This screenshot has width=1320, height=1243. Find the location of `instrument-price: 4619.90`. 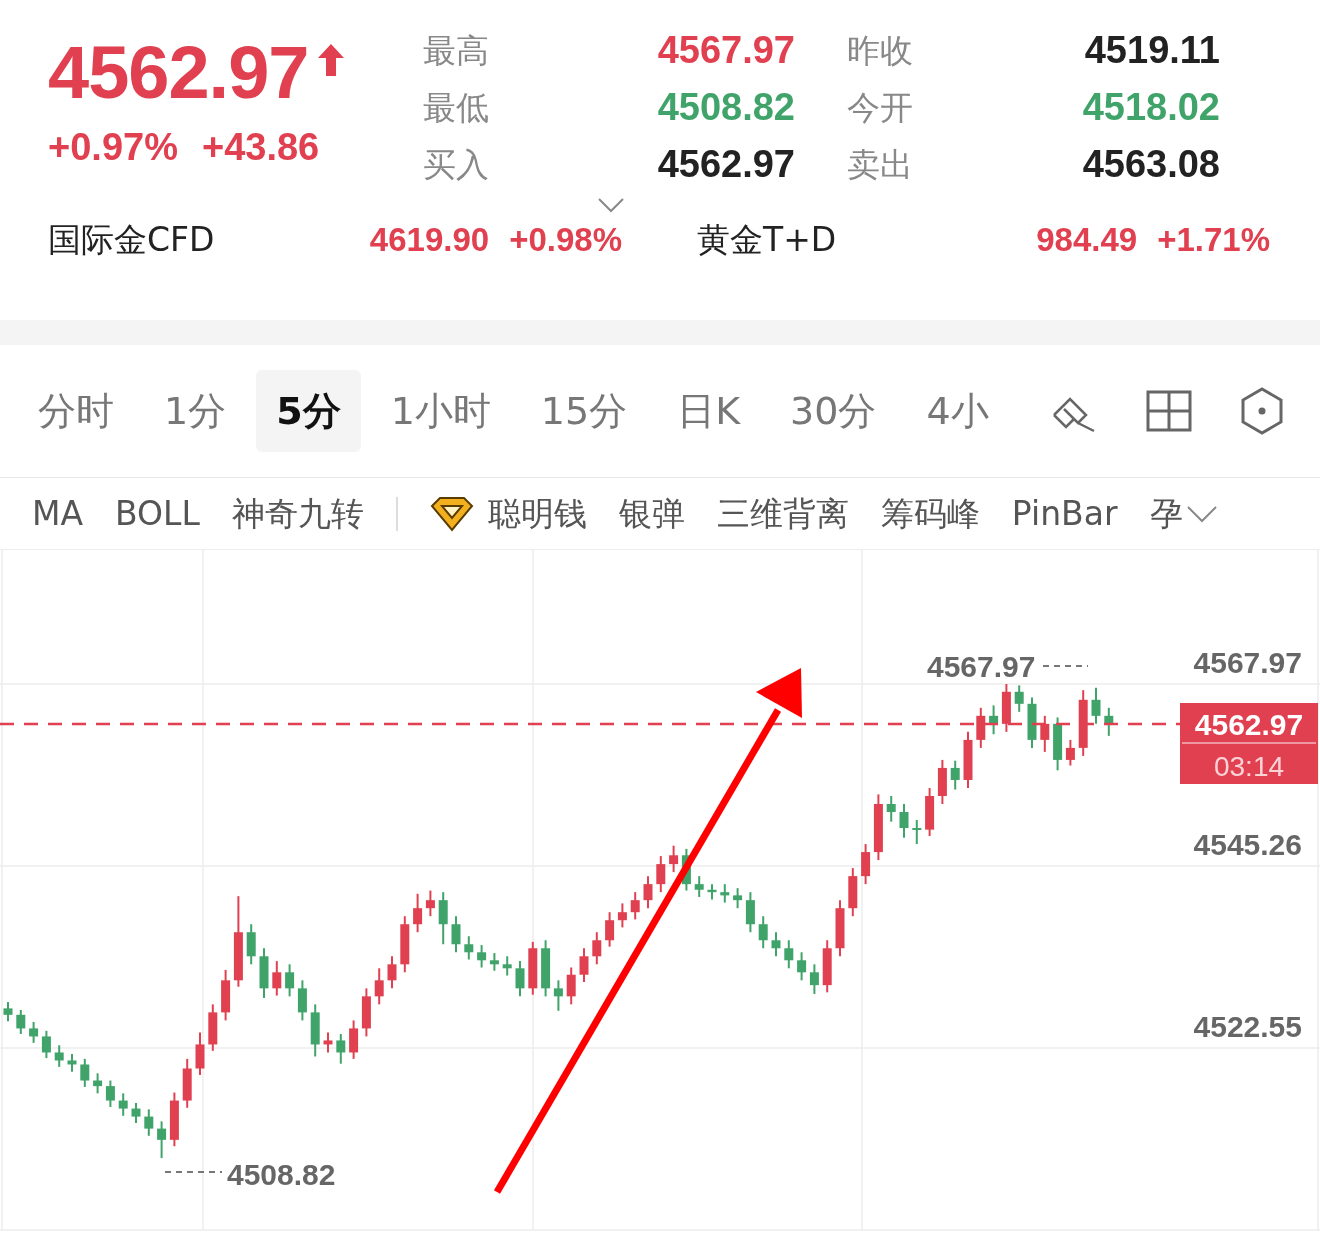

instrument-price: 4619.90 is located at coordinates (429, 240).